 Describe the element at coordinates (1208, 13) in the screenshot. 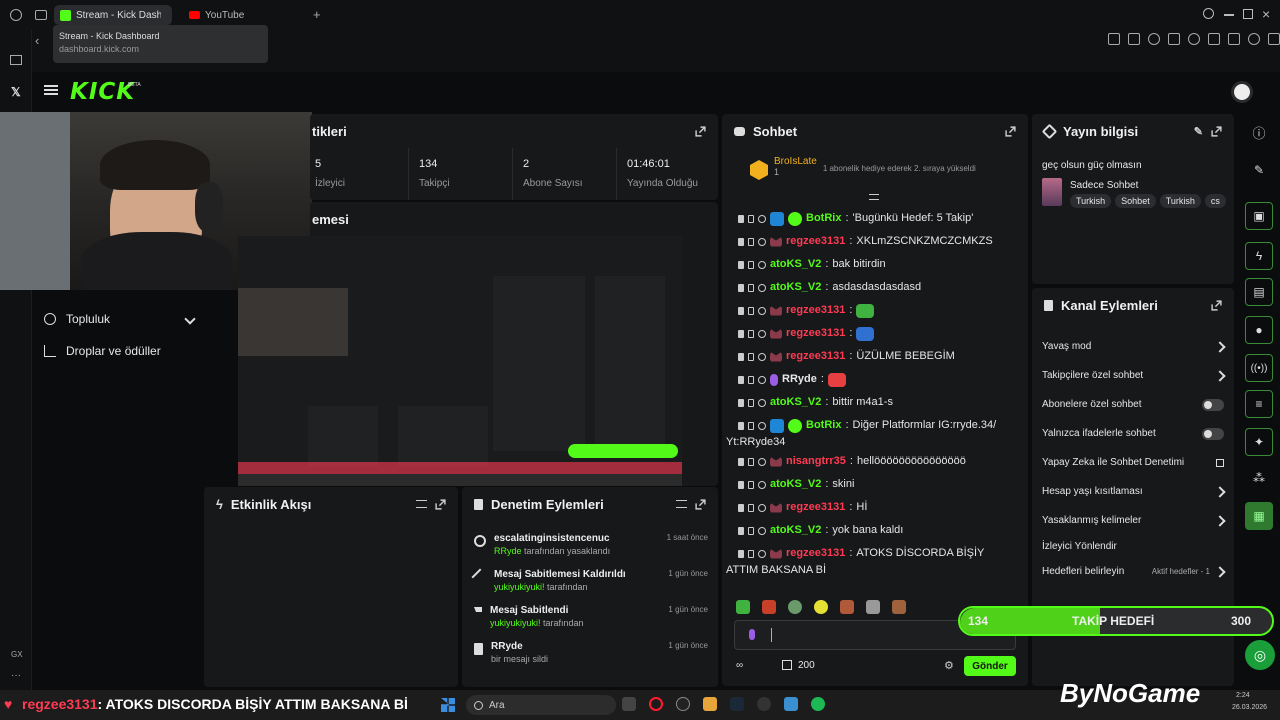

I see `search-tabs-icon` at that location.